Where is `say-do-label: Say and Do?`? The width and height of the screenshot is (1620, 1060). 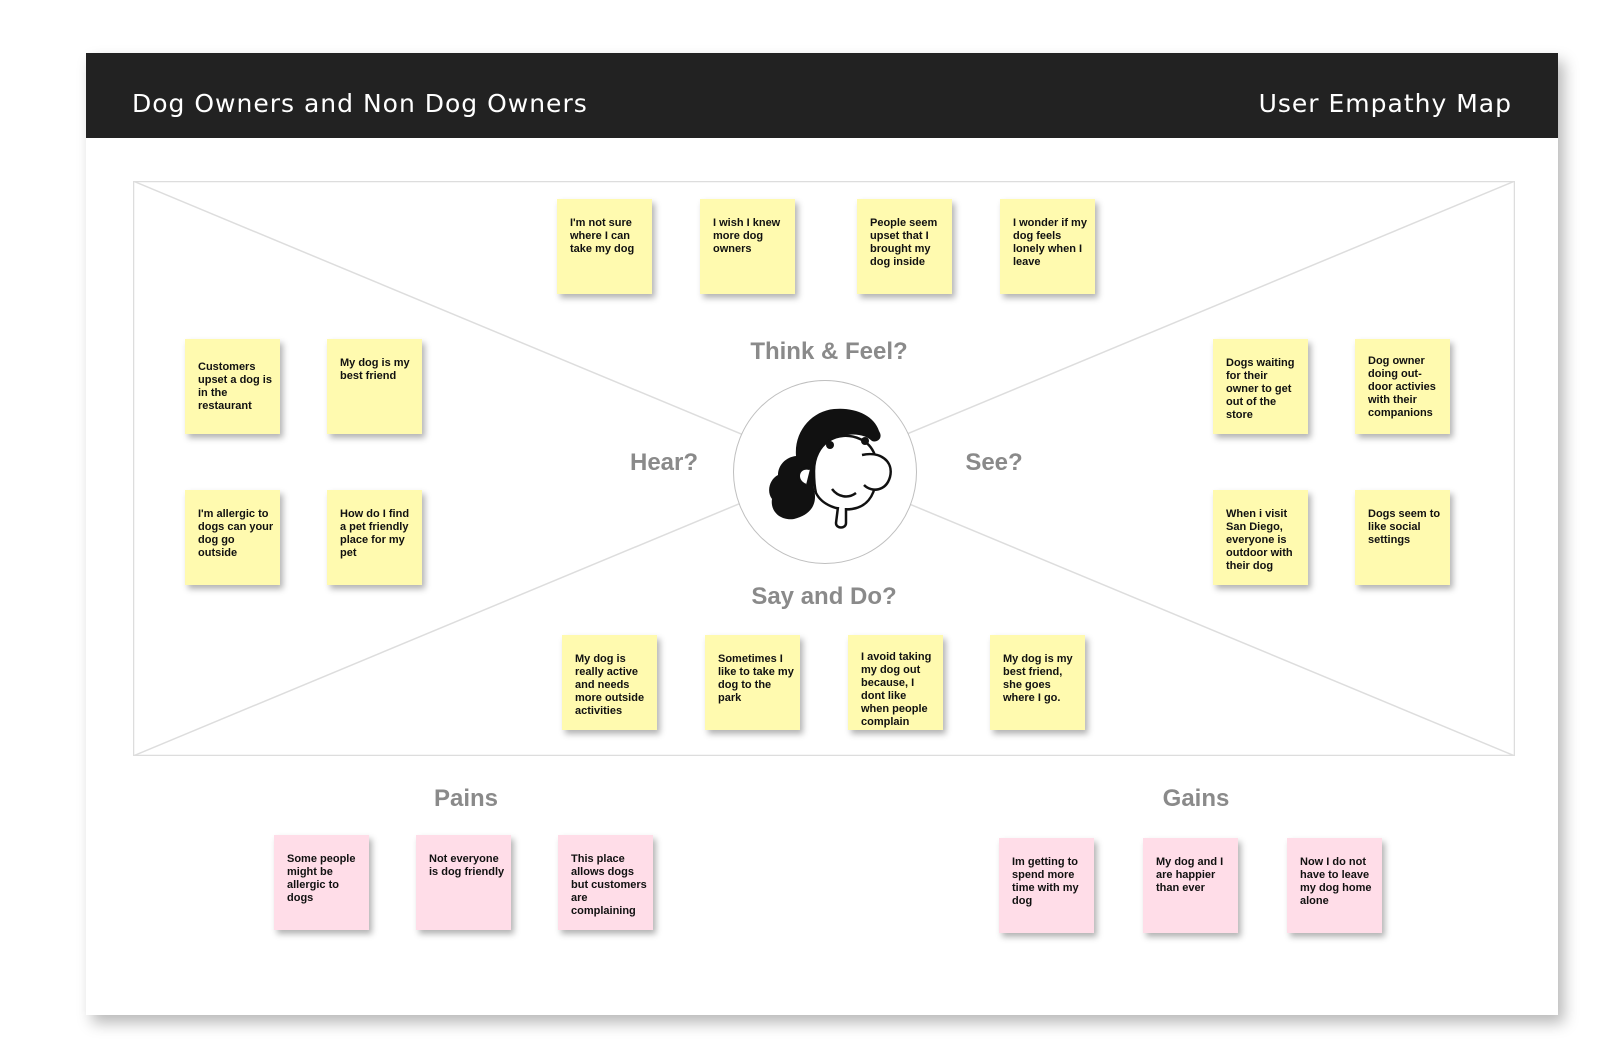 say-do-label: Say and Do? is located at coordinates (824, 596).